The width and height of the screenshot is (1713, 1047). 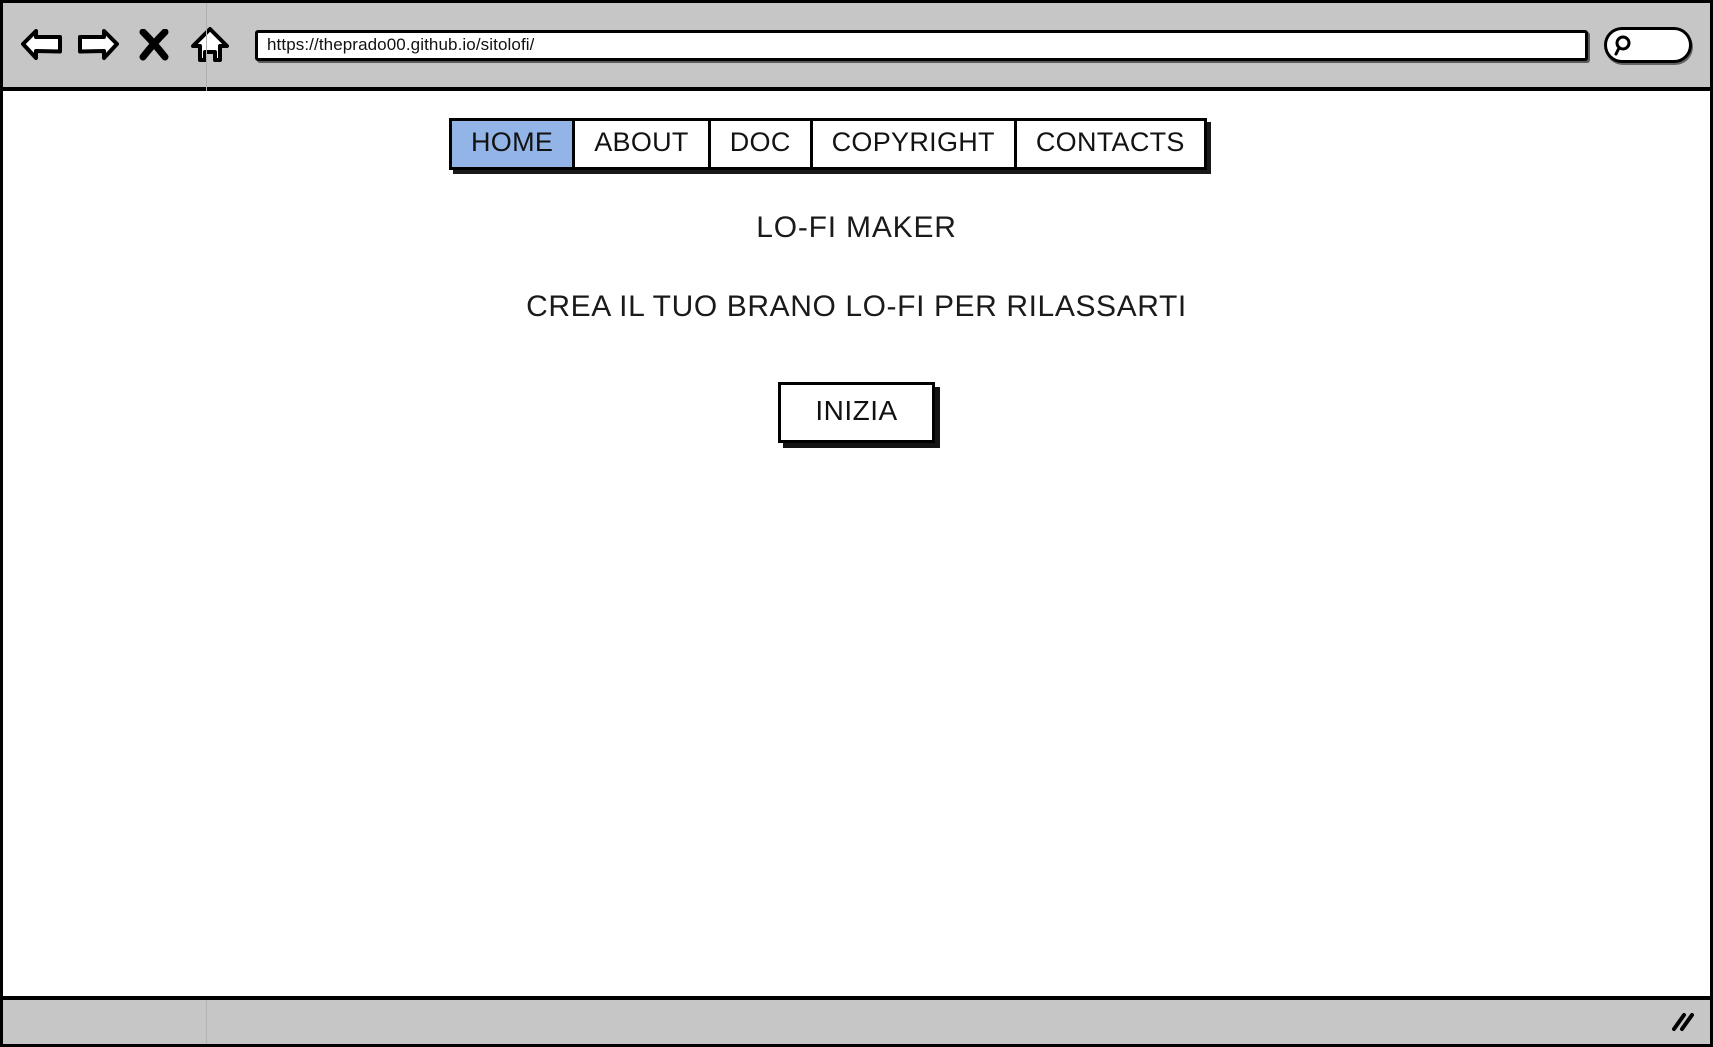 I want to click on back-arrow-icon, so click(x=42, y=45).